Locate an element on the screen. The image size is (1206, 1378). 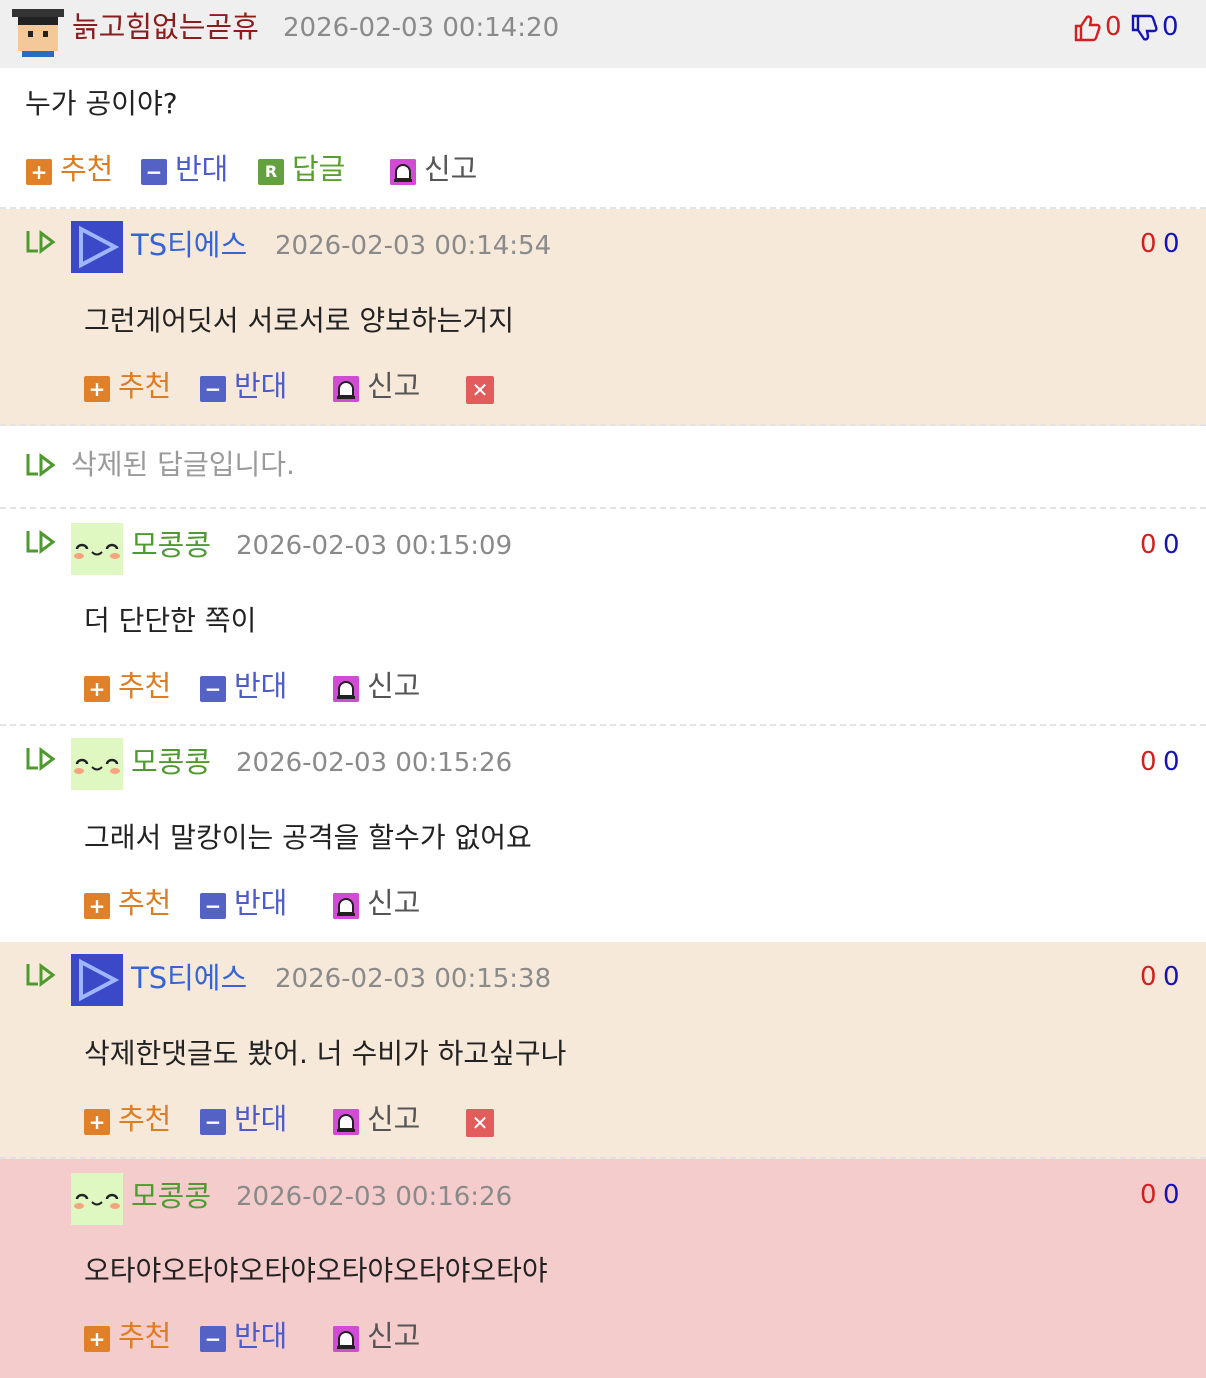
comment-header: 늙고힘없는곧휴 2026-02-03 00:14:20 0 0 is located at coordinates (603, 34).